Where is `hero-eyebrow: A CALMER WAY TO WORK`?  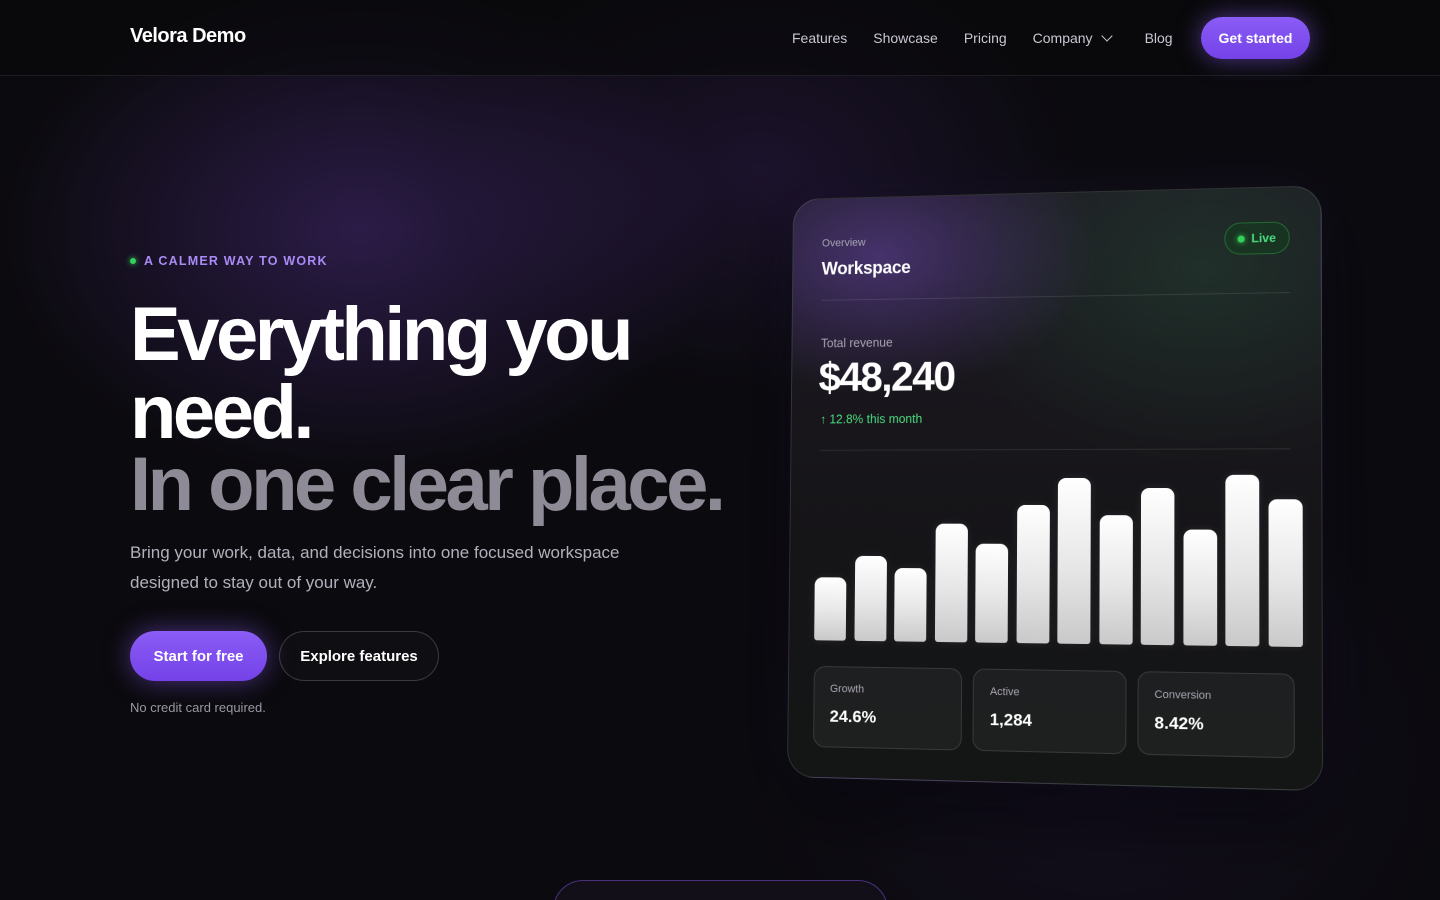 hero-eyebrow: A CALMER WAY TO WORK is located at coordinates (229, 261).